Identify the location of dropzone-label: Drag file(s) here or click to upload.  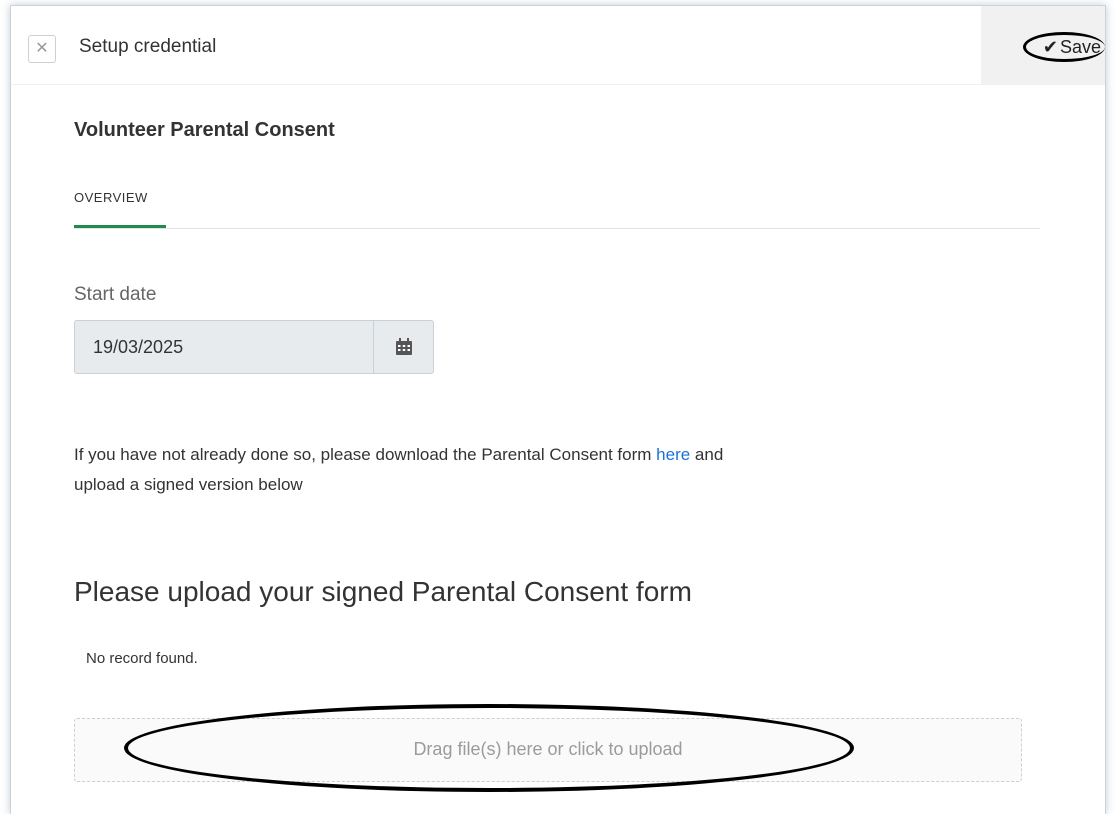
(548, 749).